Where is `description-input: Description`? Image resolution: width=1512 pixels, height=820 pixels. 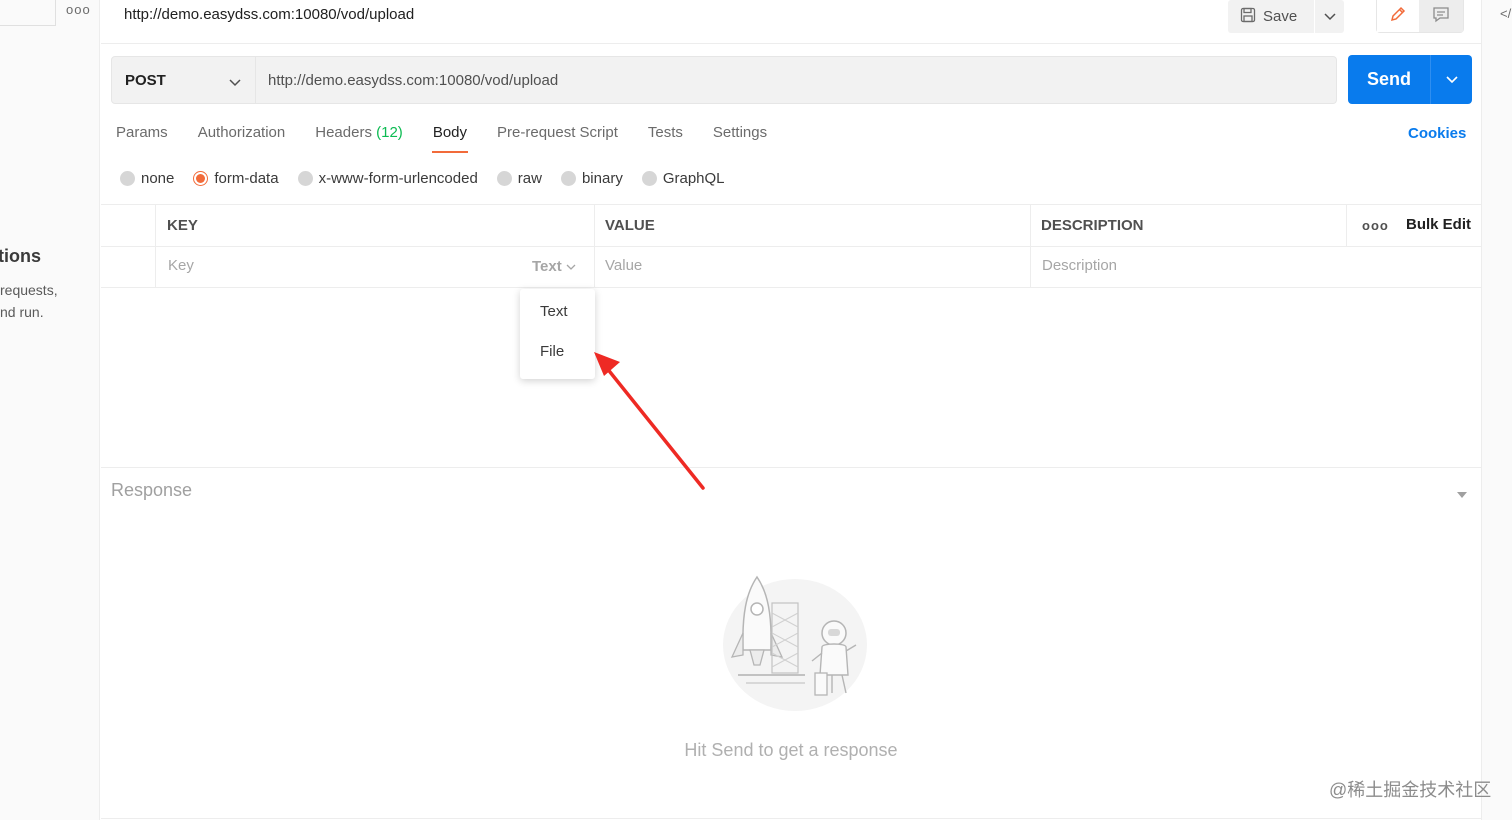
description-input: Description is located at coordinates (1079, 265).